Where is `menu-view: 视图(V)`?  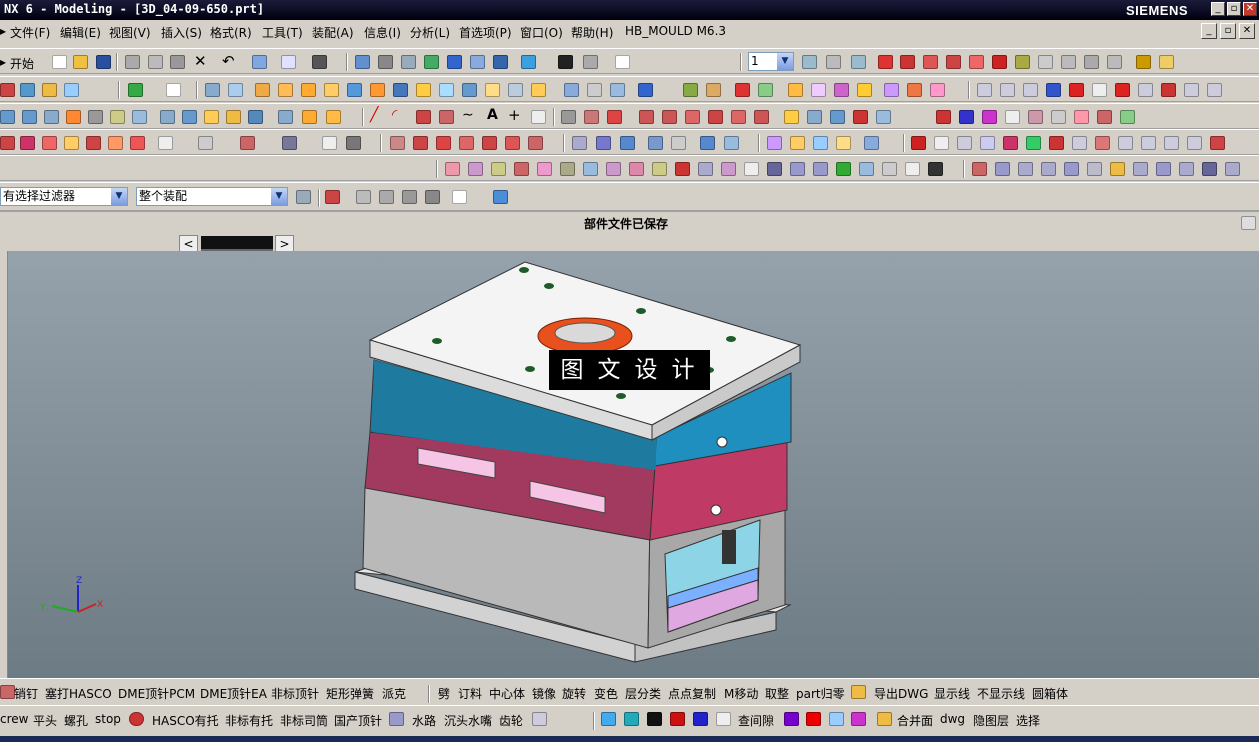
menu-view: 视图(V) is located at coordinates (130, 32).